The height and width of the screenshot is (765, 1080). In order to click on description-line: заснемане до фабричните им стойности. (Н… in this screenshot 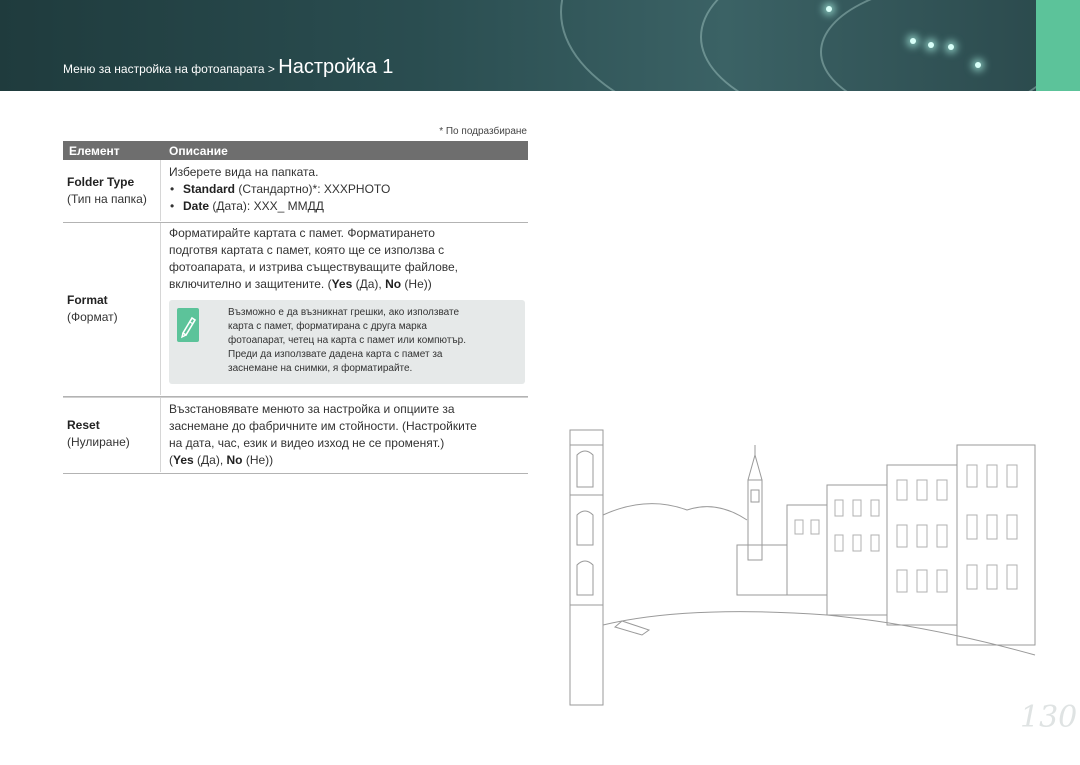, I will do `click(323, 426)`.